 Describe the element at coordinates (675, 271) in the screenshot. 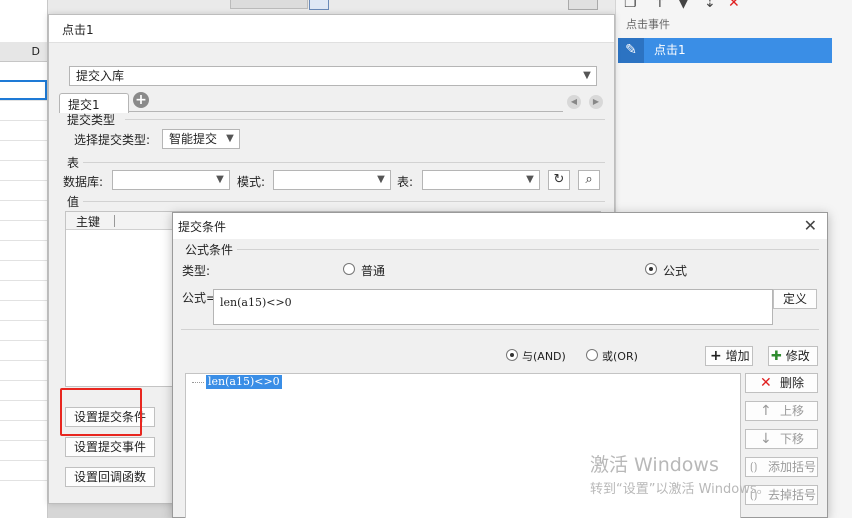

I see `radio-formula-label: 公式` at that location.